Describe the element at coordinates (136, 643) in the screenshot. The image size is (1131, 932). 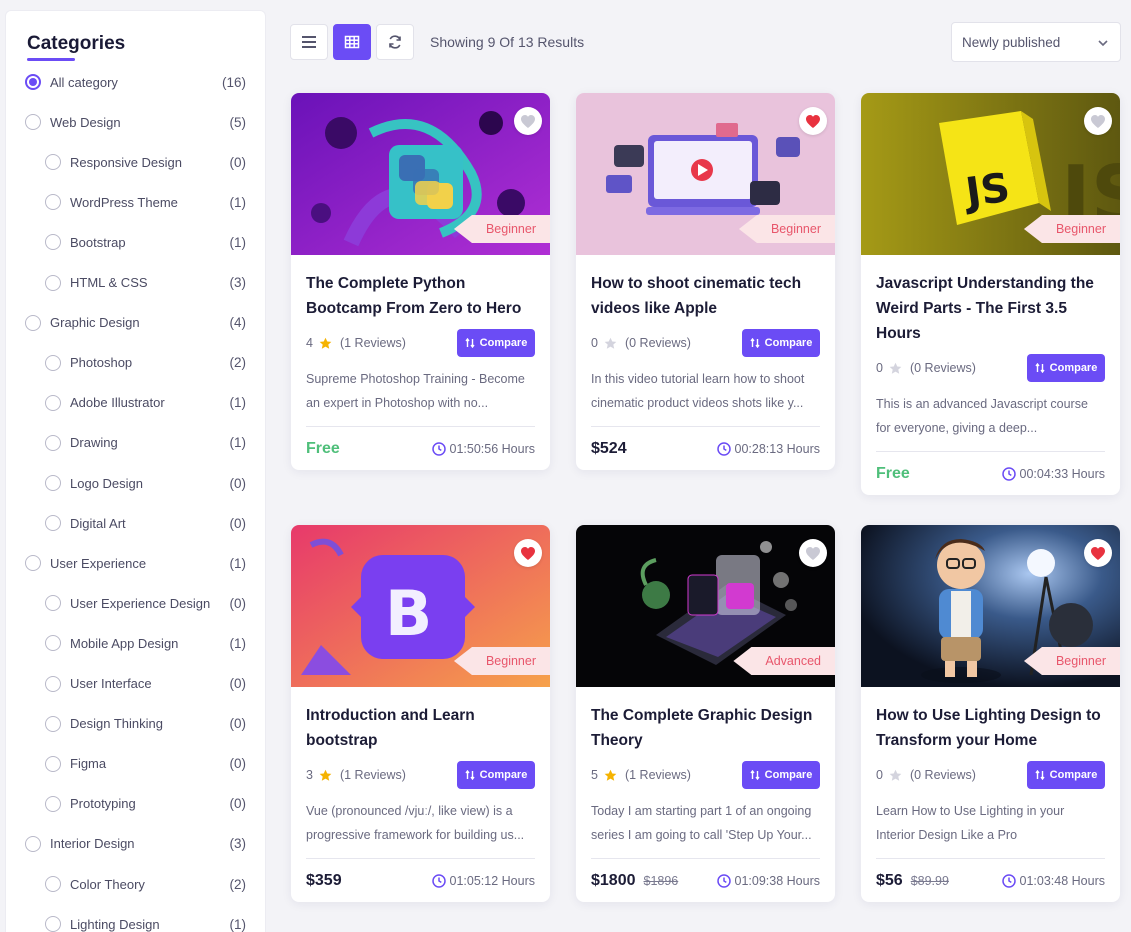
I see `category-item: Mobile App Design (1)` at that location.